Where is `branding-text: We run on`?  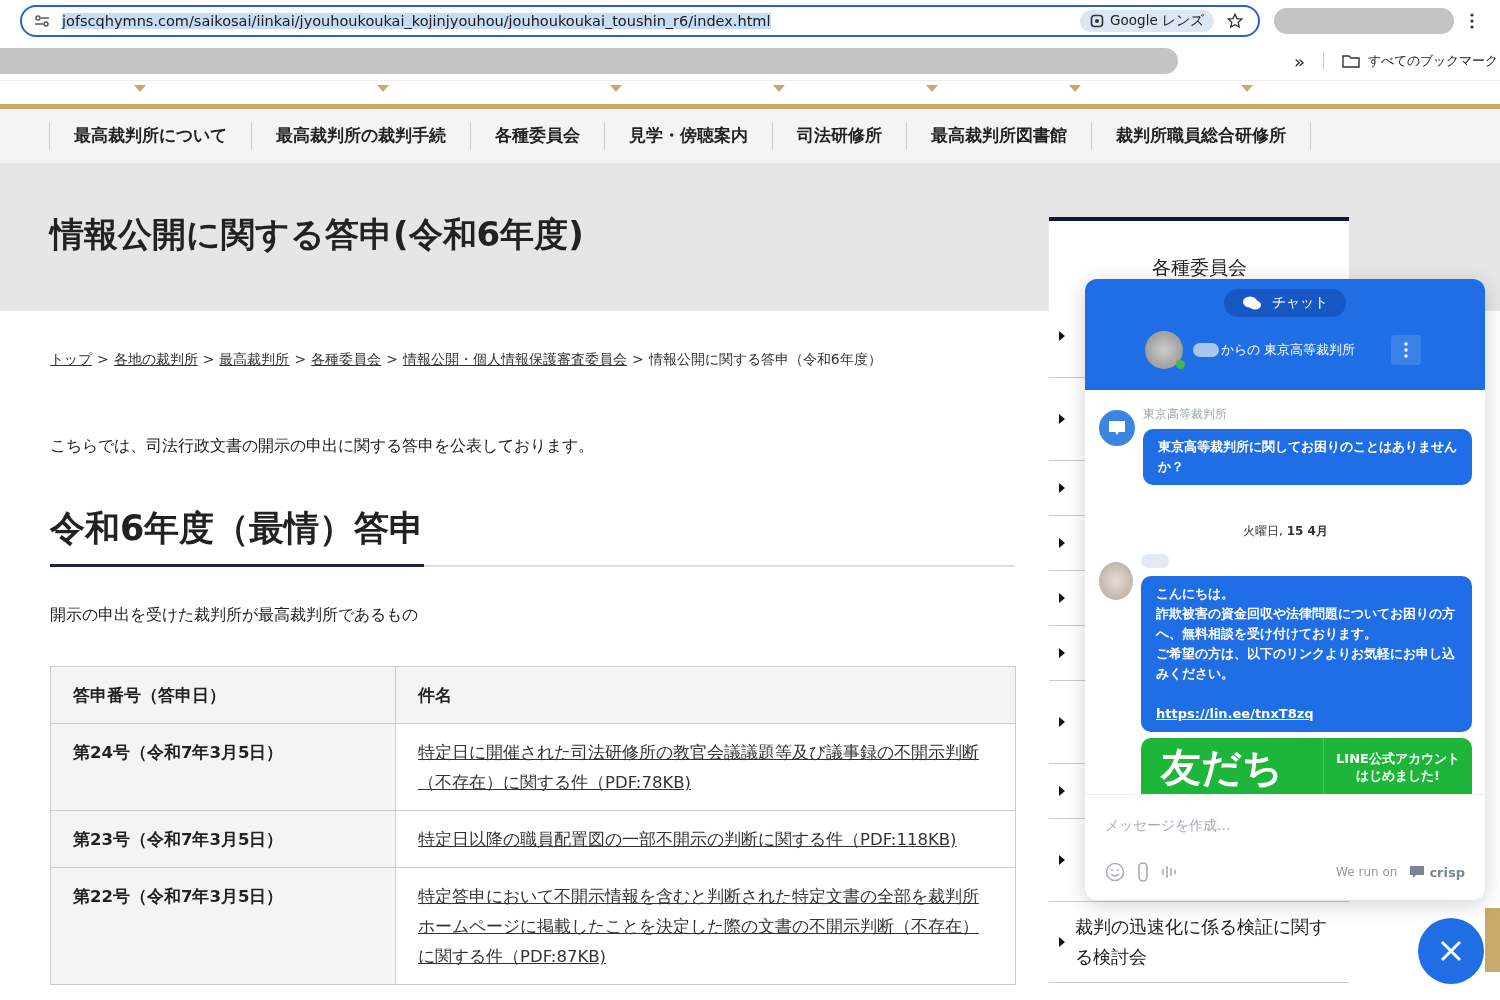
branding-text: We run on is located at coordinates (1367, 872).